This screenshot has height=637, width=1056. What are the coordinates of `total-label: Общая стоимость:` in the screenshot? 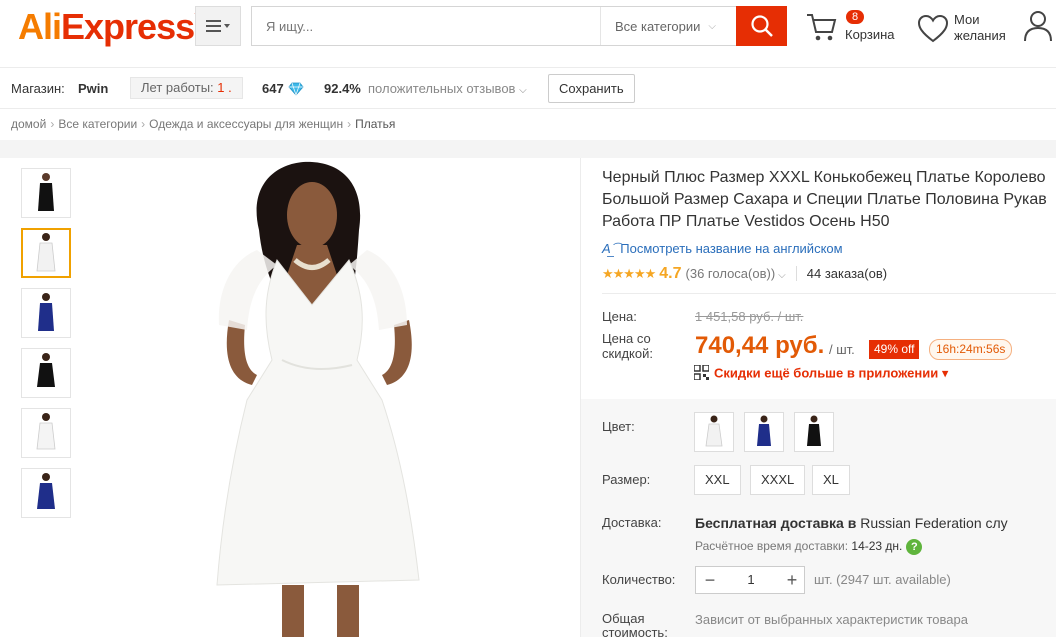 It's located at (635, 624).